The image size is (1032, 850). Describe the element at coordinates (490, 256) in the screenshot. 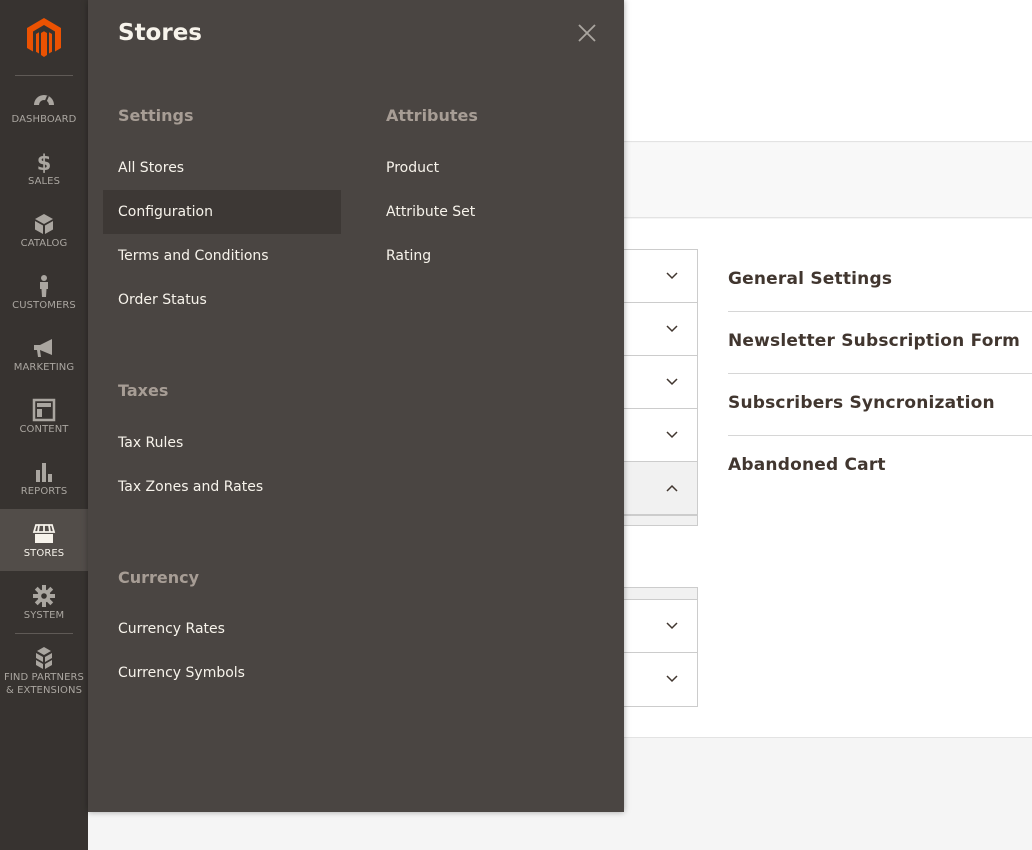

I see `menu-link-rating: Rating` at that location.